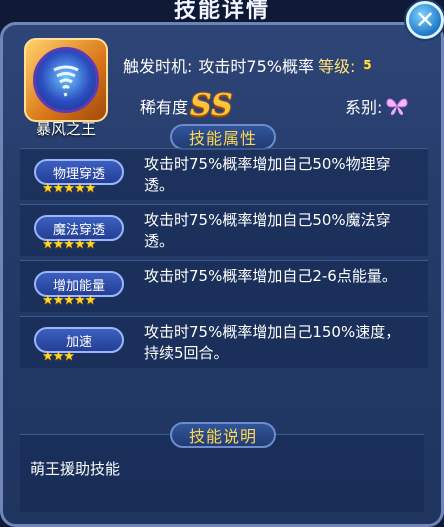  What do you see at coordinates (158, 66) in the screenshot?
I see `trigger-label: 触发时机:` at bounding box center [158, 66].